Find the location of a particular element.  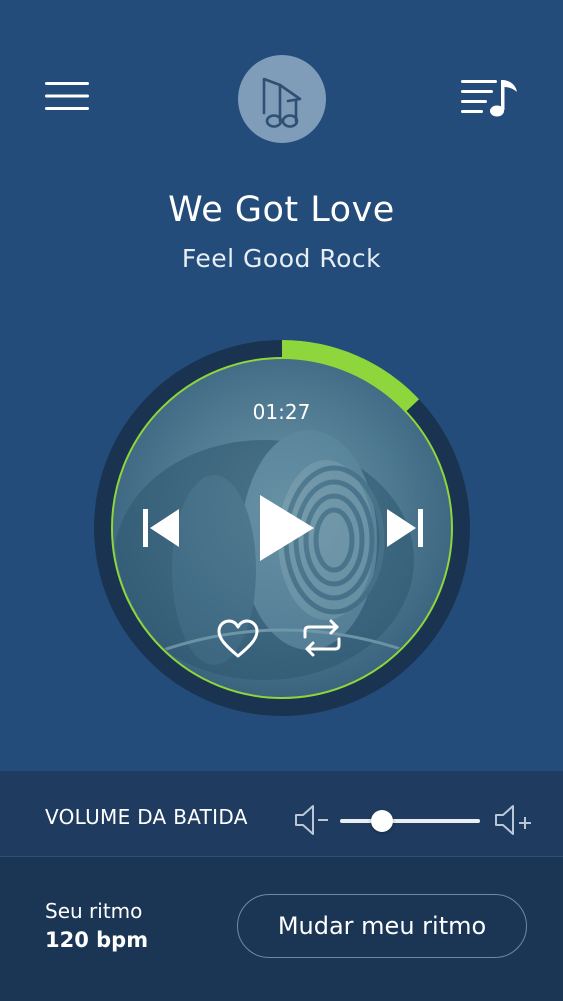

favorite-button is located at coordinates (238, 639).